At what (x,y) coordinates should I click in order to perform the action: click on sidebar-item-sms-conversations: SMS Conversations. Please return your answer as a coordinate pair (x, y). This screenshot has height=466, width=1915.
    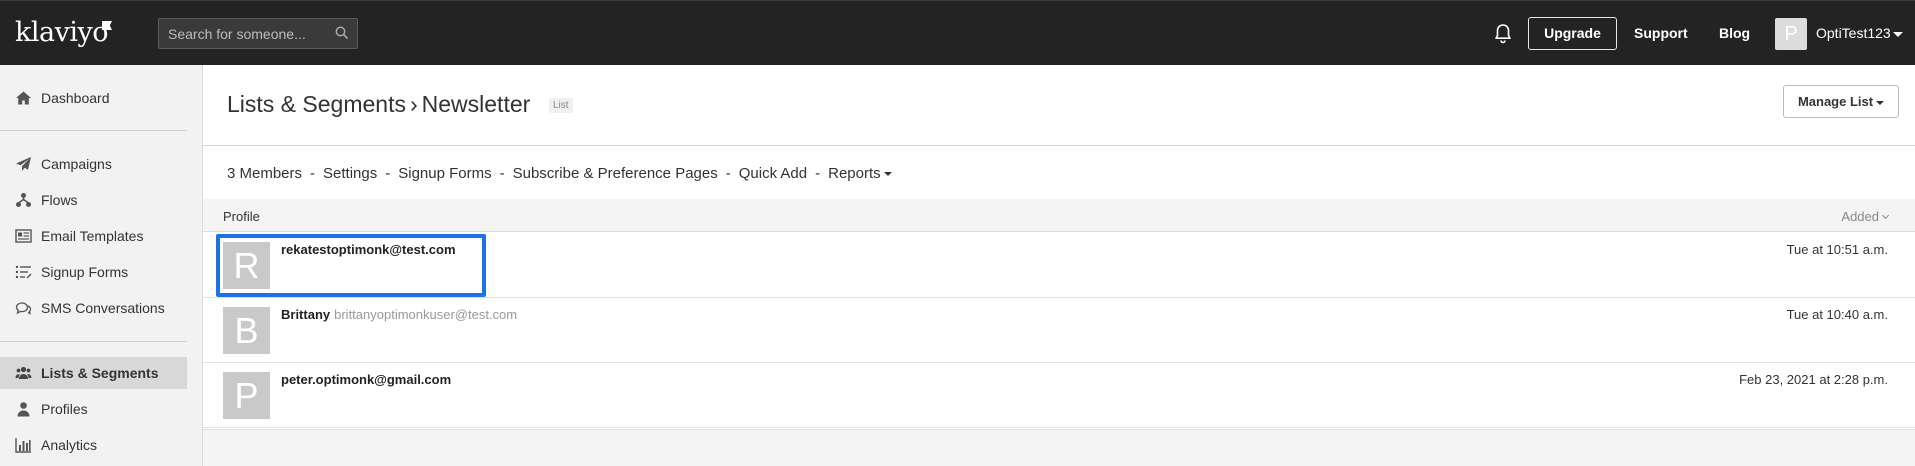
    Looking at the image, I should click on (93, 308).